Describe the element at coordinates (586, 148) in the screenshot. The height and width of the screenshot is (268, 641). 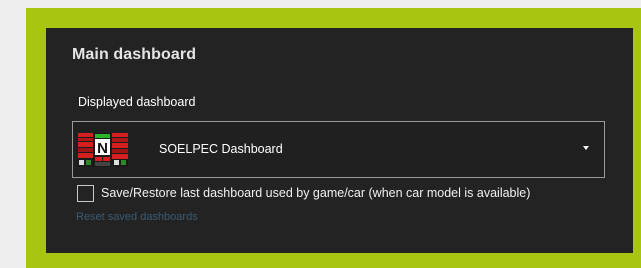
I see `chevron-down-icon` at that location.